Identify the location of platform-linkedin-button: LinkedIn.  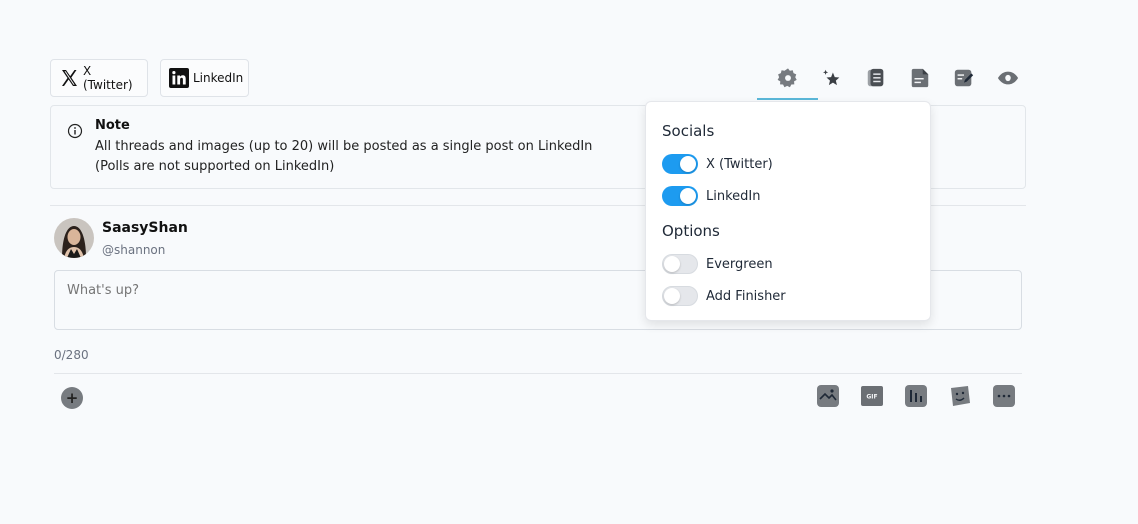
(204, 78).